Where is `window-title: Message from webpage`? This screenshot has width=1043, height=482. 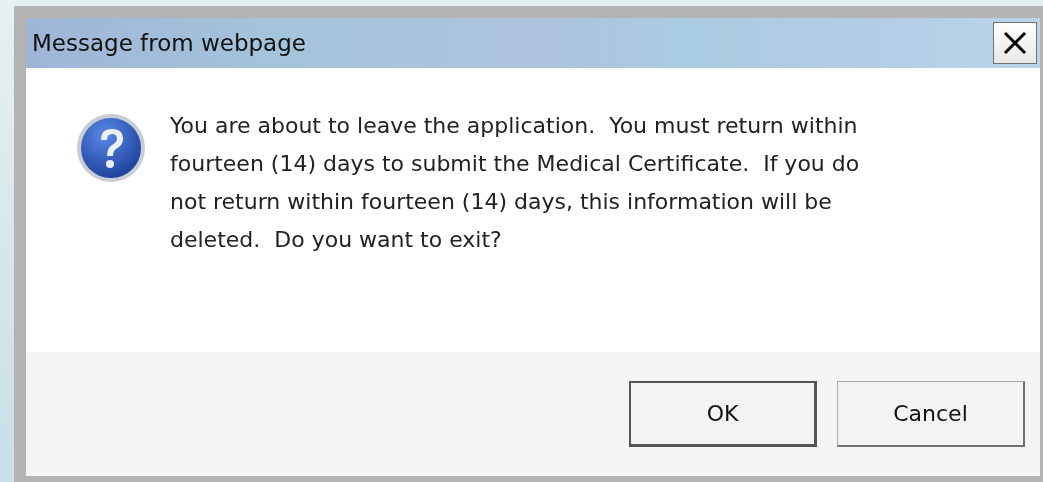 window-title: Message from webpage is located at coordinates (169, 43).